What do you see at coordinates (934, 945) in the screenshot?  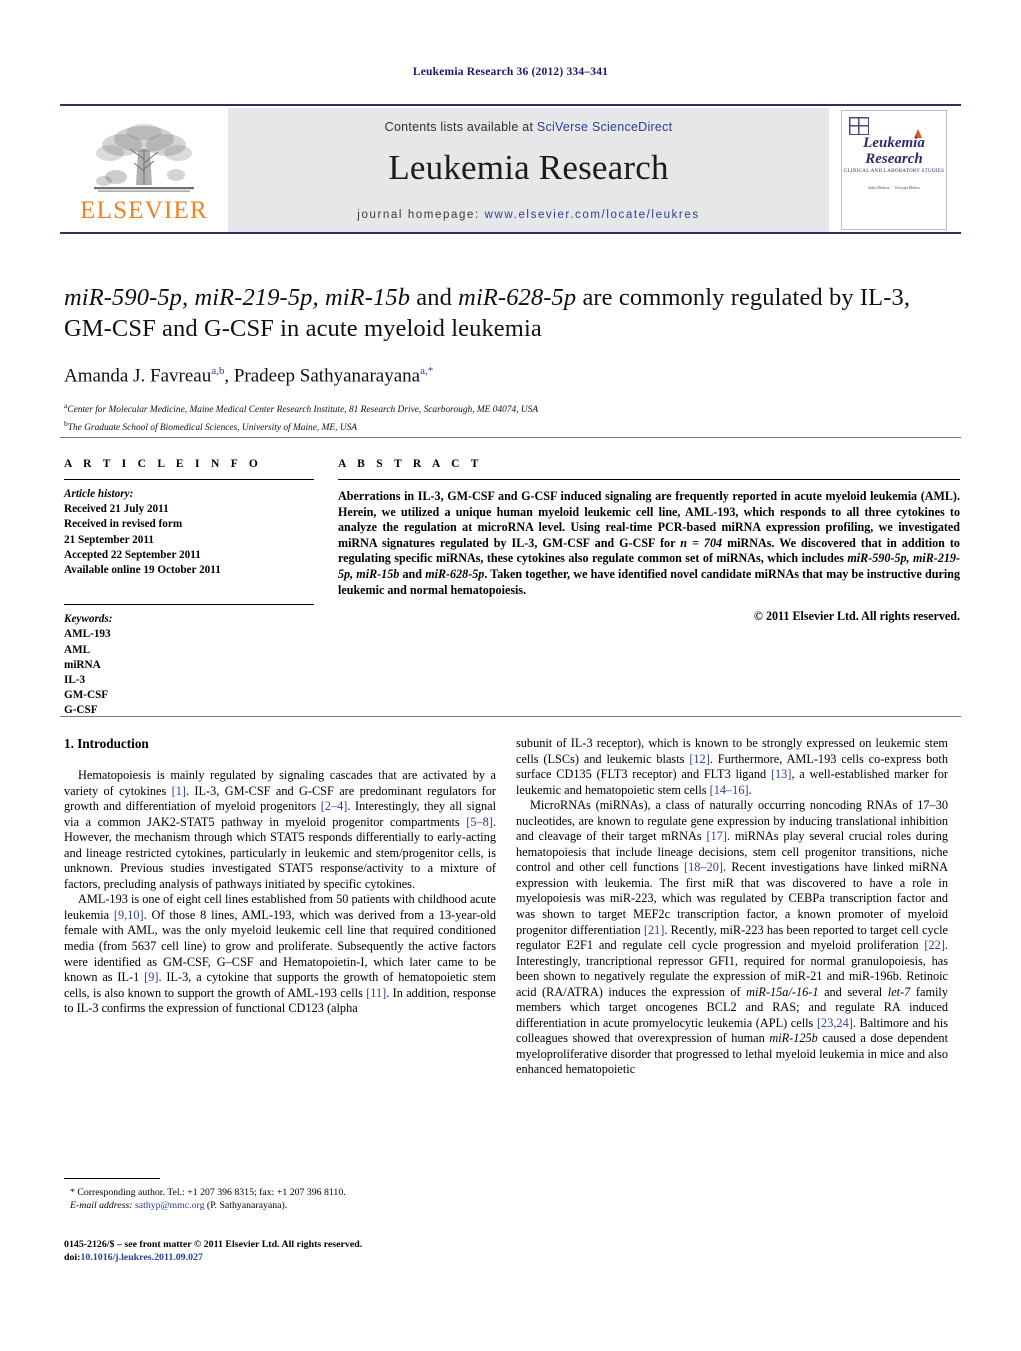 I see `citation-ref: [22]` at bounding box center [934, 945].